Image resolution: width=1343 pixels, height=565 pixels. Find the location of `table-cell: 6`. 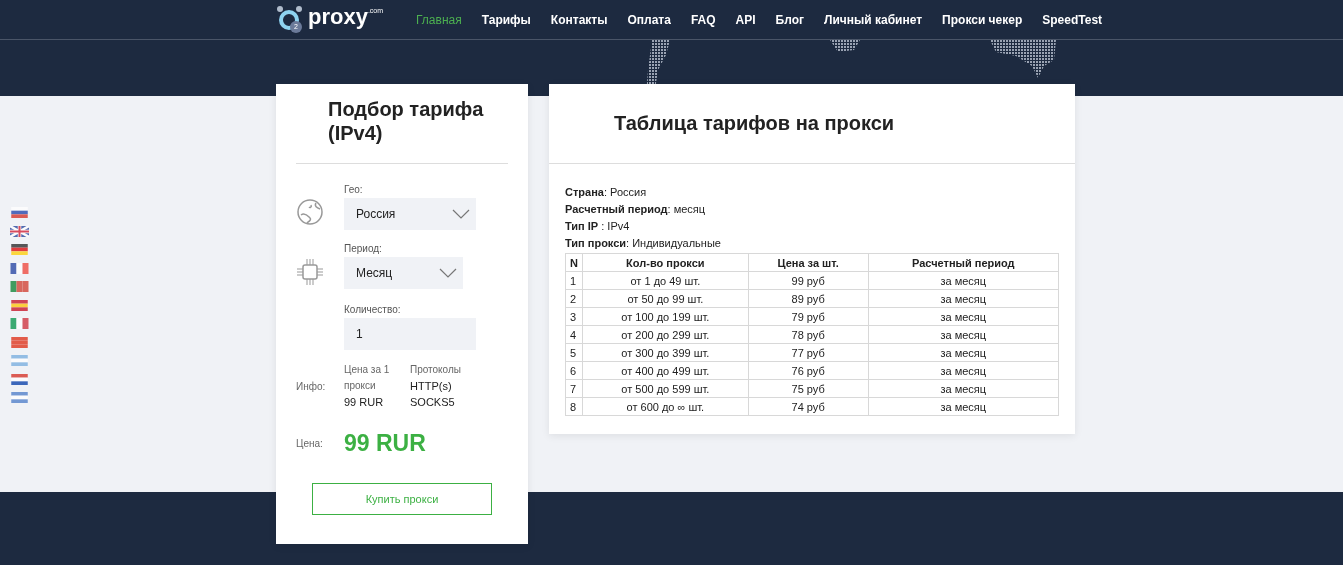

table-cell: 6 is located at coordinates (574, 370).